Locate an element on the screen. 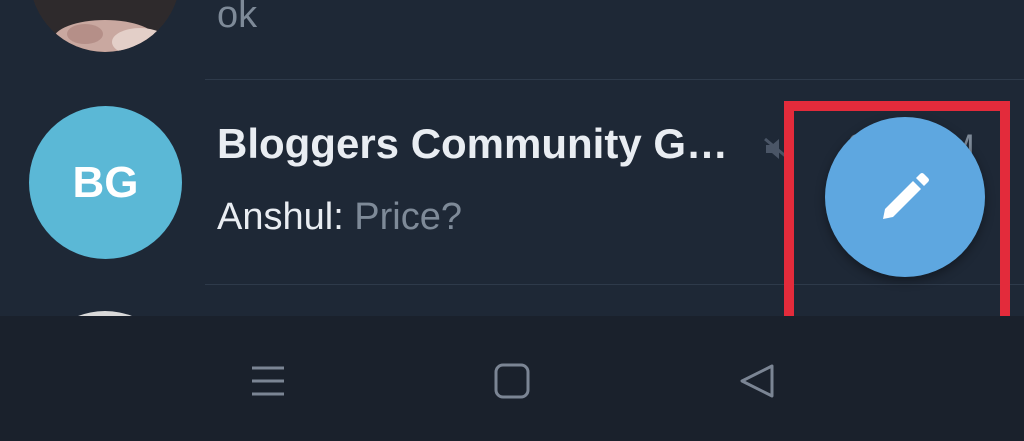  home-square-icon is located at coordinates (512, 381).